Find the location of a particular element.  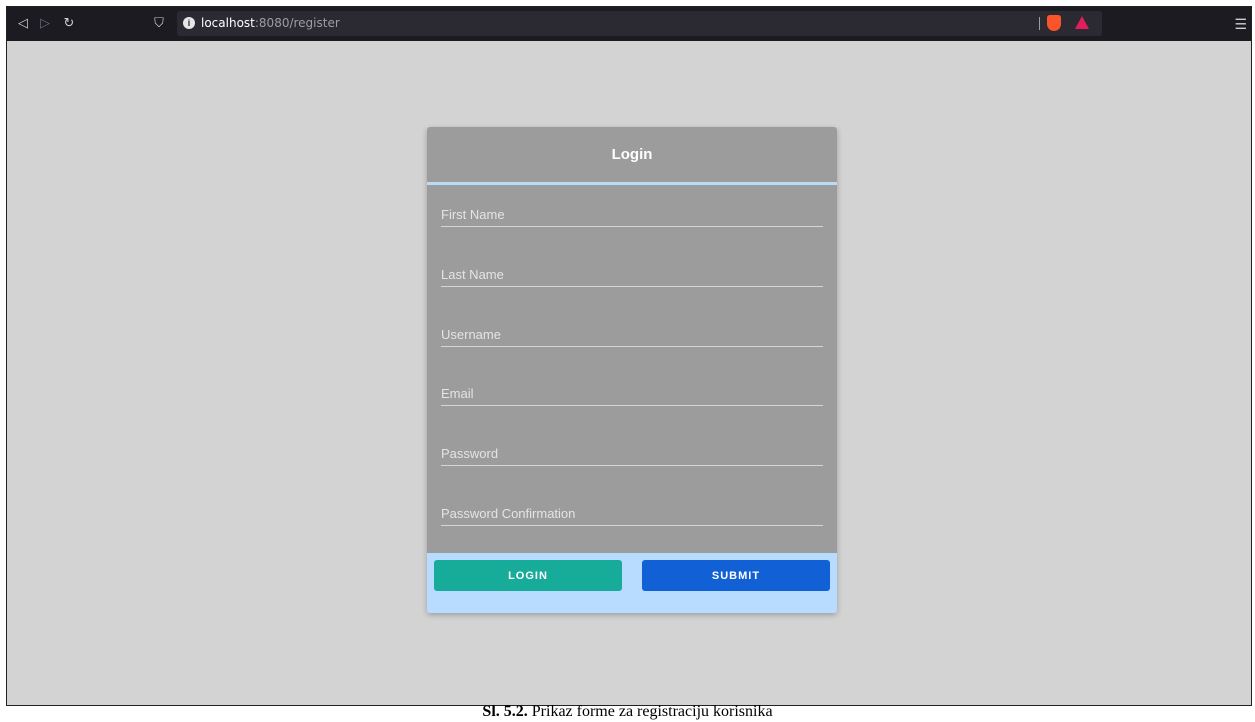

hamburger-menu-icon: ☰ is located at coordinates (1240, 24).